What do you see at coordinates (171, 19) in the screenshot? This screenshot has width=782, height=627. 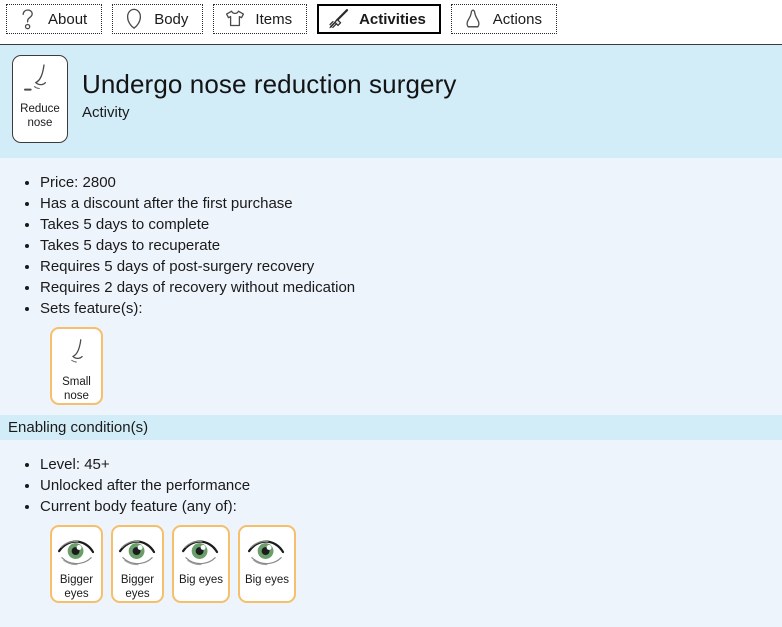 I see `tab-body-label: Body` at bounding box center [171, 19].